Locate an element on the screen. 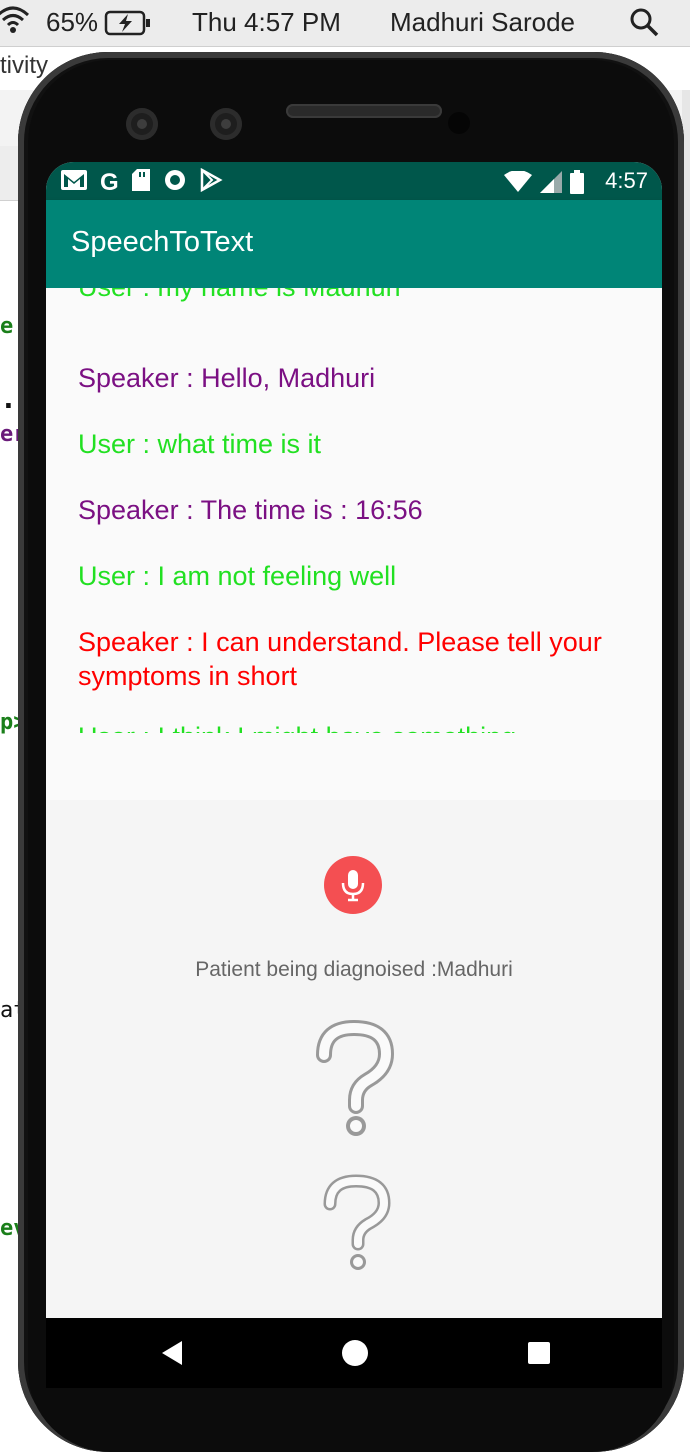  microphone-icon is located at coordinates (353, 886).